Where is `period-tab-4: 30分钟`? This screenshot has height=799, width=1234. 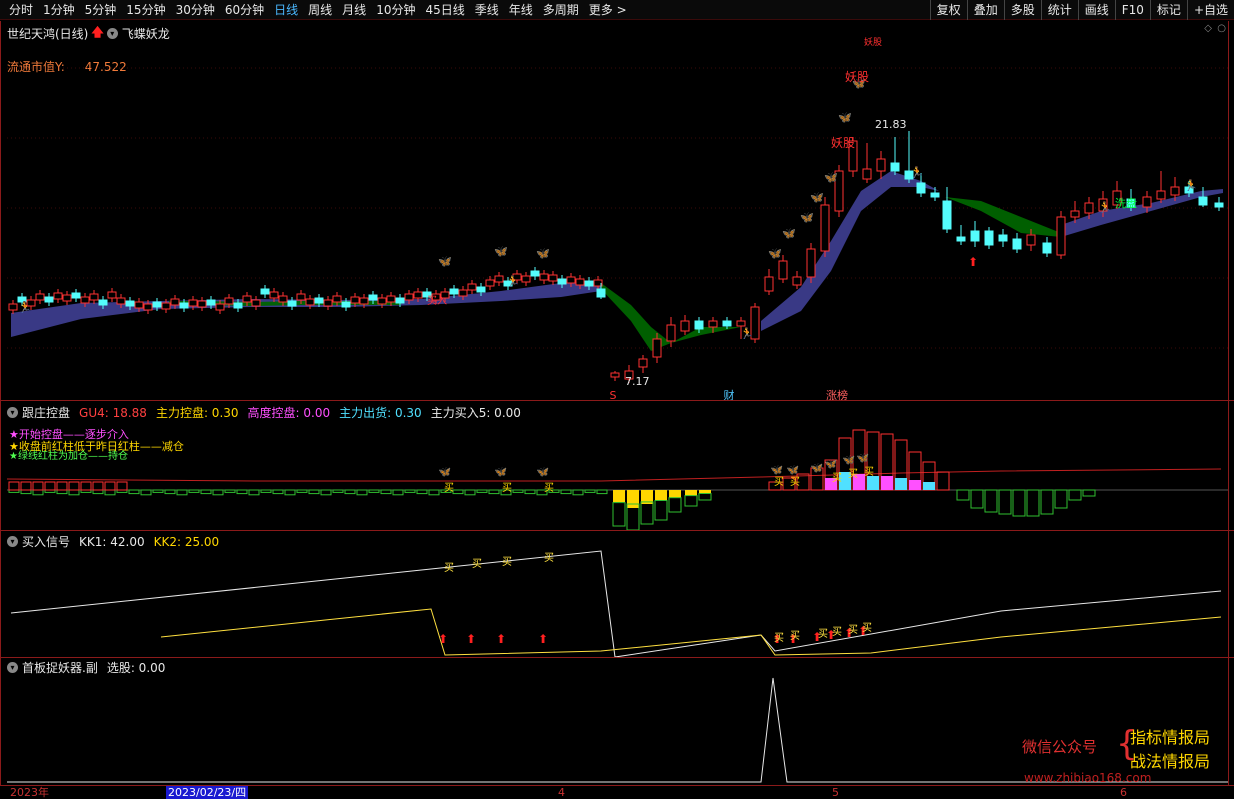
period-tab-4: 30分钟 is located at coordinates (195, 10).